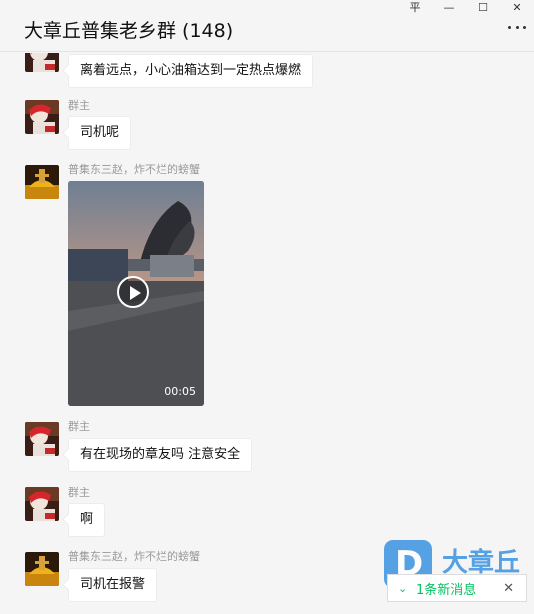  I want to click on new-message-notice: ⌄ 1条新消息 ✕, so click(457, 588).